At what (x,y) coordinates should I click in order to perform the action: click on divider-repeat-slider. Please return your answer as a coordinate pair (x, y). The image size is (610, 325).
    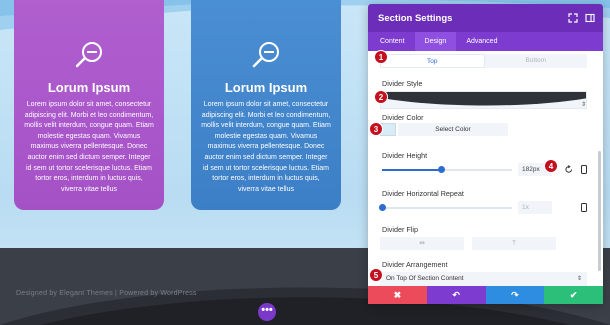
    Looking at the image, I should click on (445, 207).